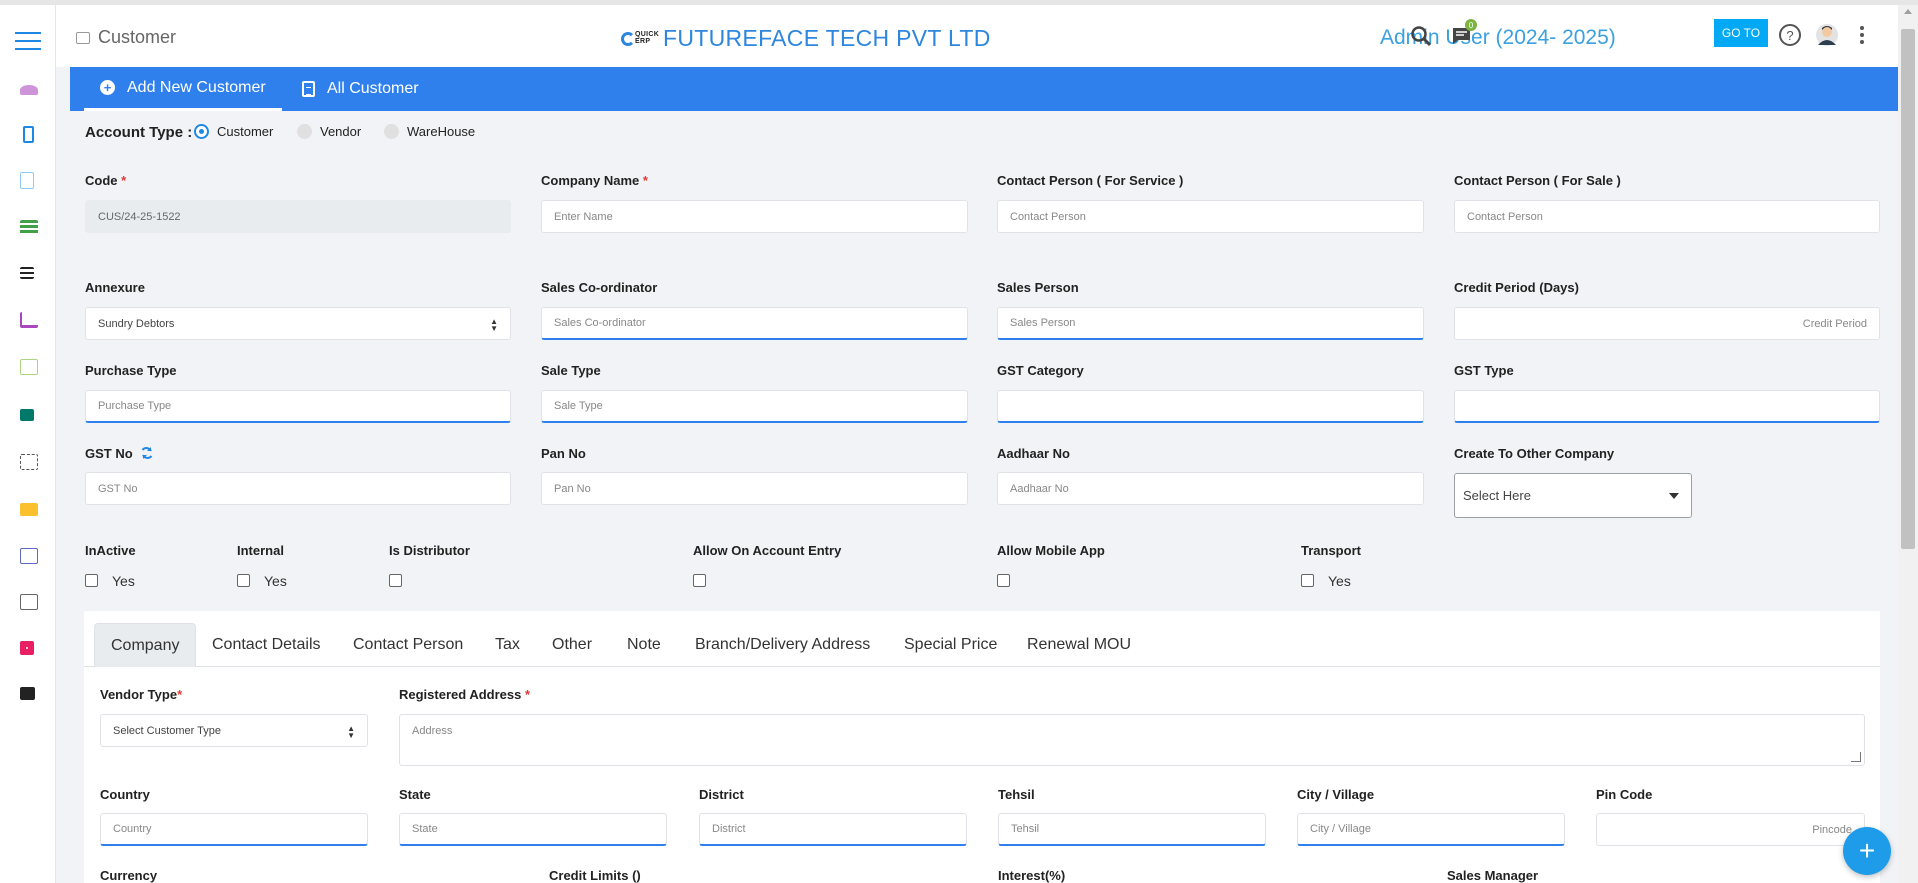 The image size is (1918, 883). I want to click on contact-sale-input: Contact Person, so click(1667, 216).